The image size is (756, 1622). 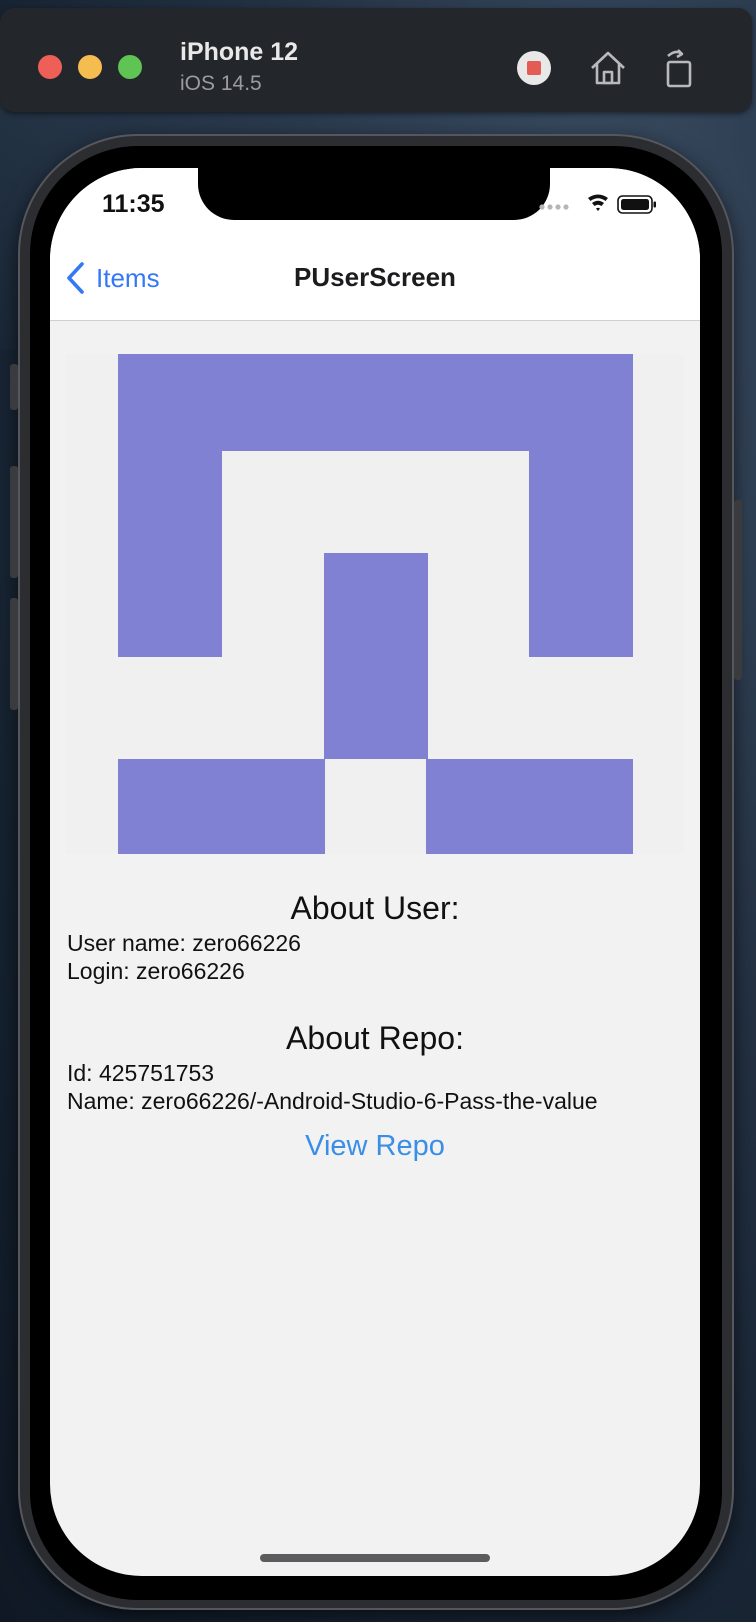 I want to click on wifi-icon, so click(x=598, y=202).